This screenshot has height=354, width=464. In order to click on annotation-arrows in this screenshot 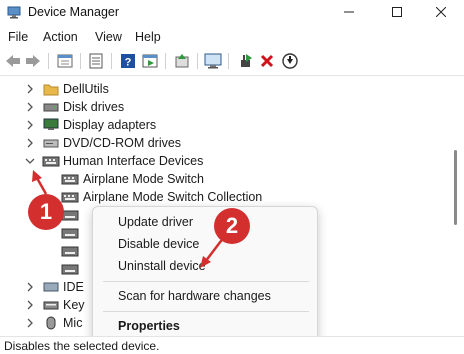, I will do `click(128, 219)`.